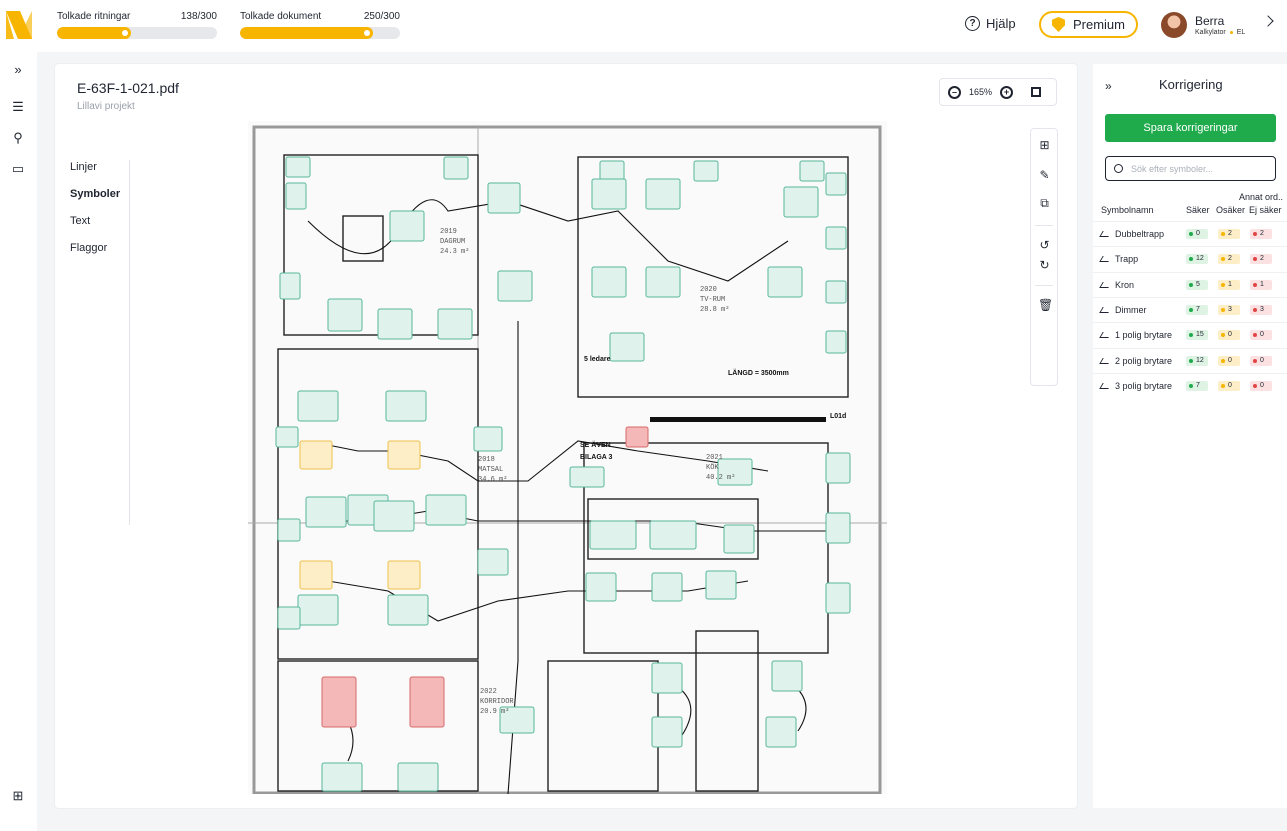 Image resolution: width=1287 pixels, height=831 pixels. I want to click on progress-count: 250/300, so click(381, 16).